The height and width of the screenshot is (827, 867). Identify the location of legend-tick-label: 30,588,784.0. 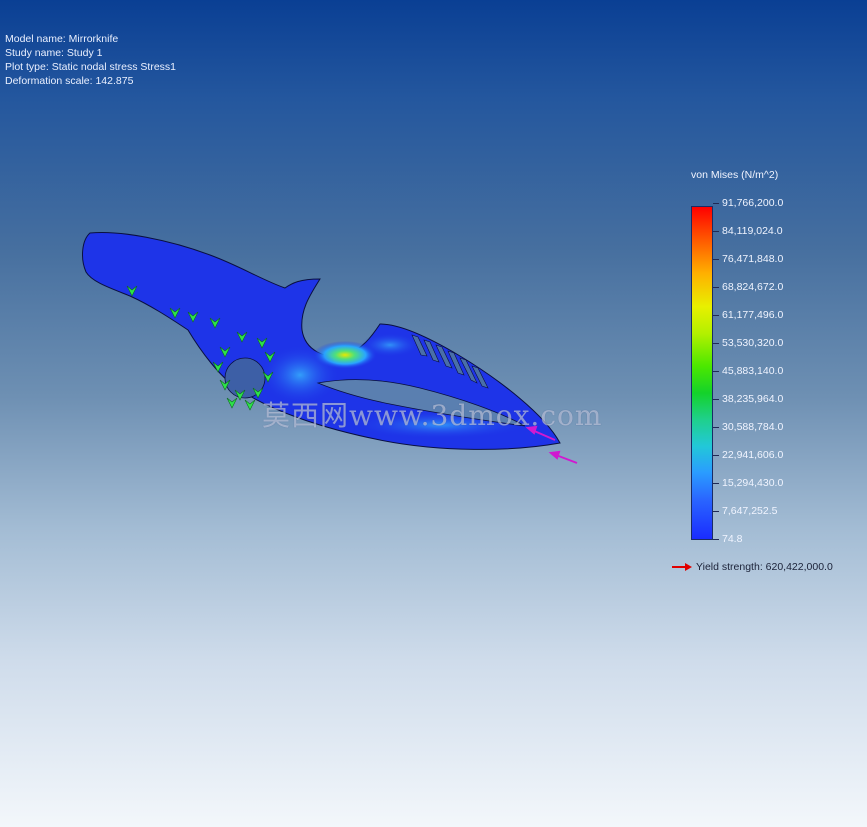
(753, 427).